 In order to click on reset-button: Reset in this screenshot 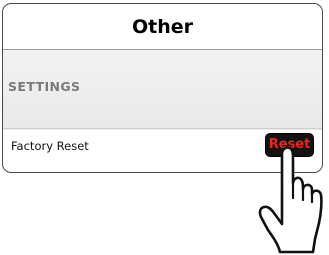, I will do `click(289, 145)`.